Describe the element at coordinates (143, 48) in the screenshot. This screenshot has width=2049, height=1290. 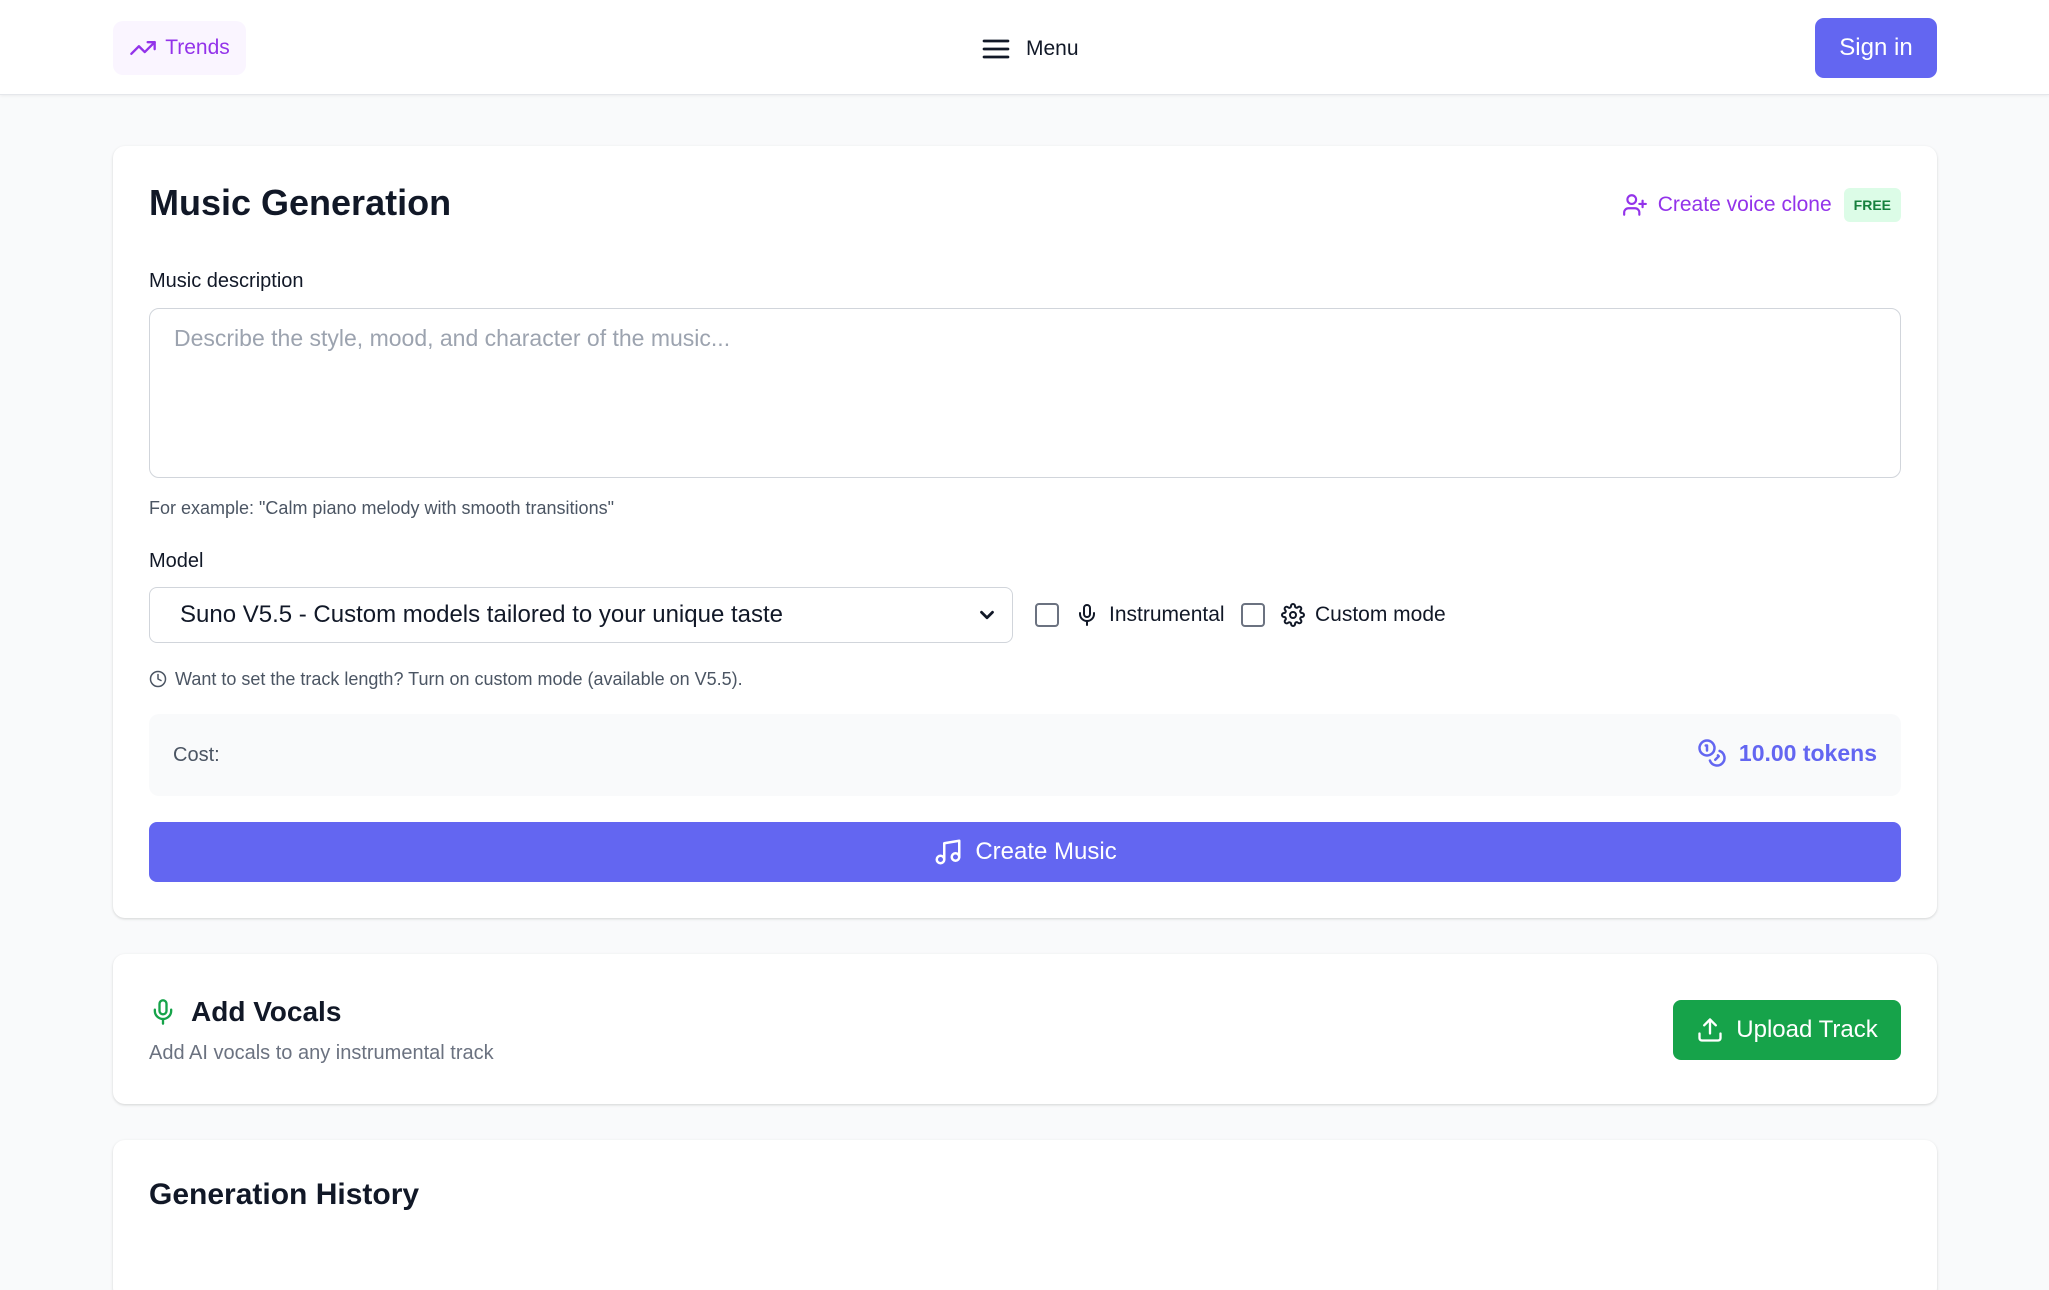
I see `trending-up-icon` at that location.